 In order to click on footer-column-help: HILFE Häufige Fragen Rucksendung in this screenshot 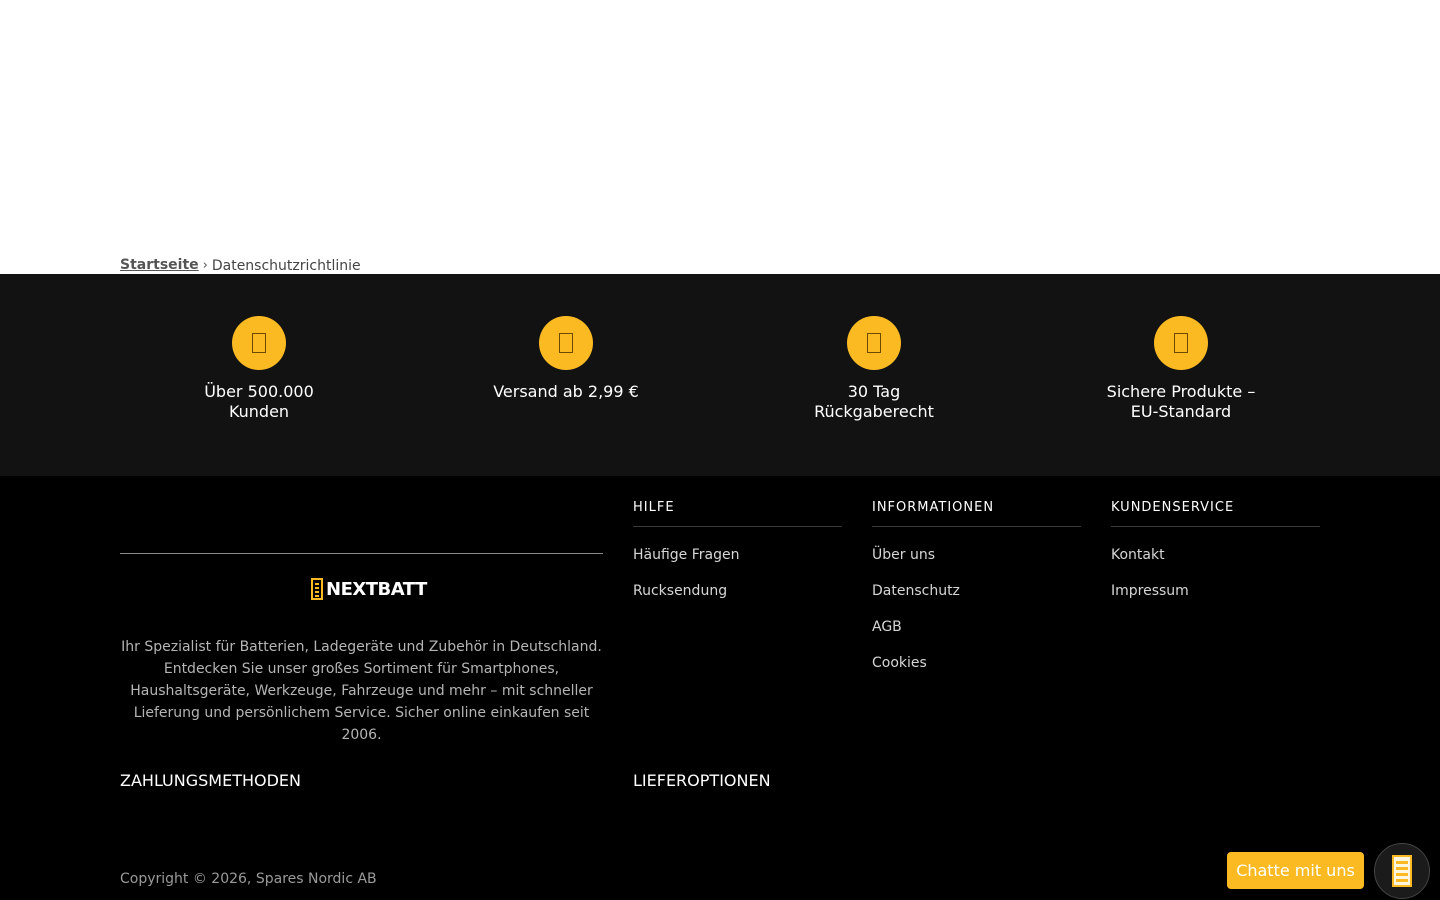, I will do `click(737, 558)`.